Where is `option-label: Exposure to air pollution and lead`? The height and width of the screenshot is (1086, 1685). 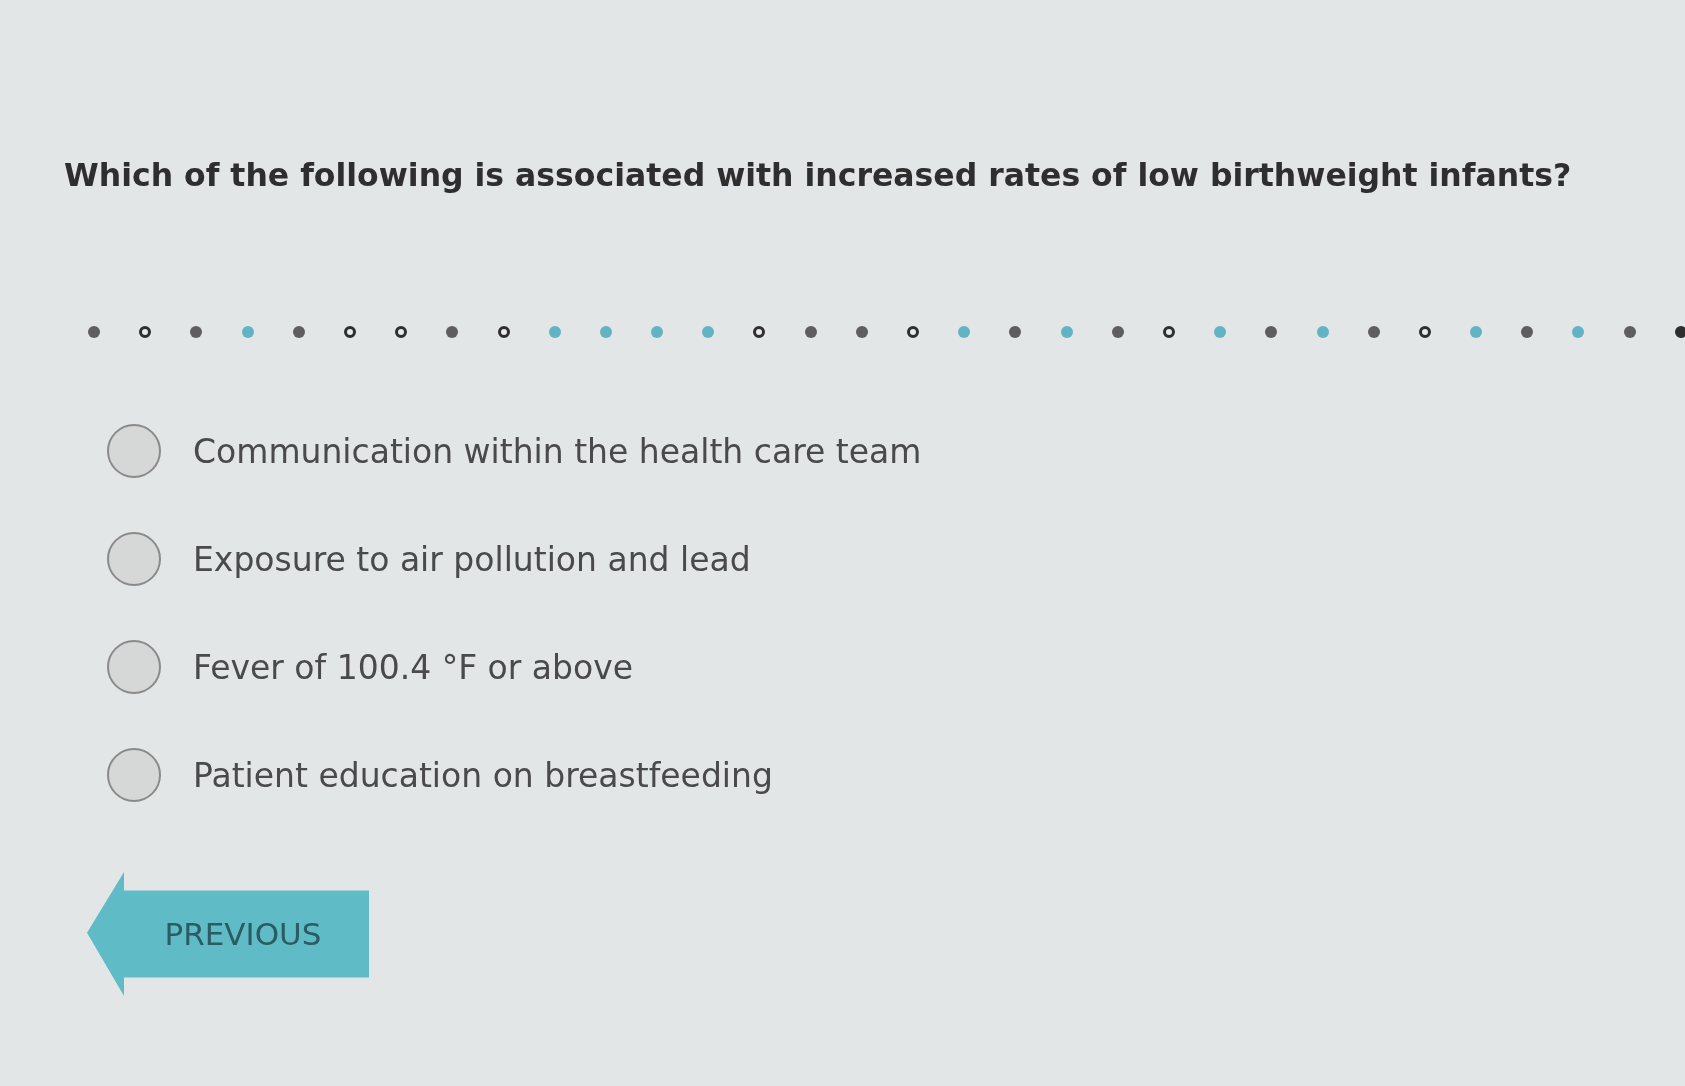
option-label: Exposure to air pollution and lead is located at coordinates (472, 559).